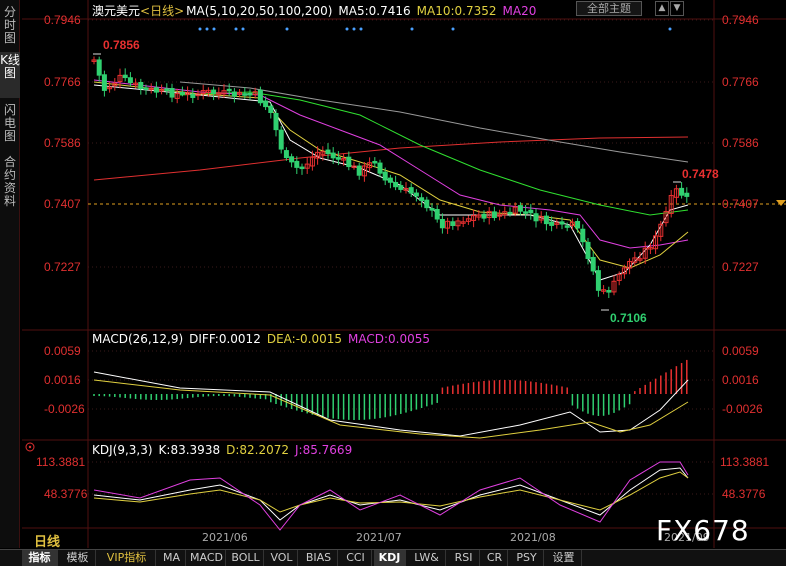 The height and width of the screenshot is (566, 786). I want to click on k-line, so click(391, 494).